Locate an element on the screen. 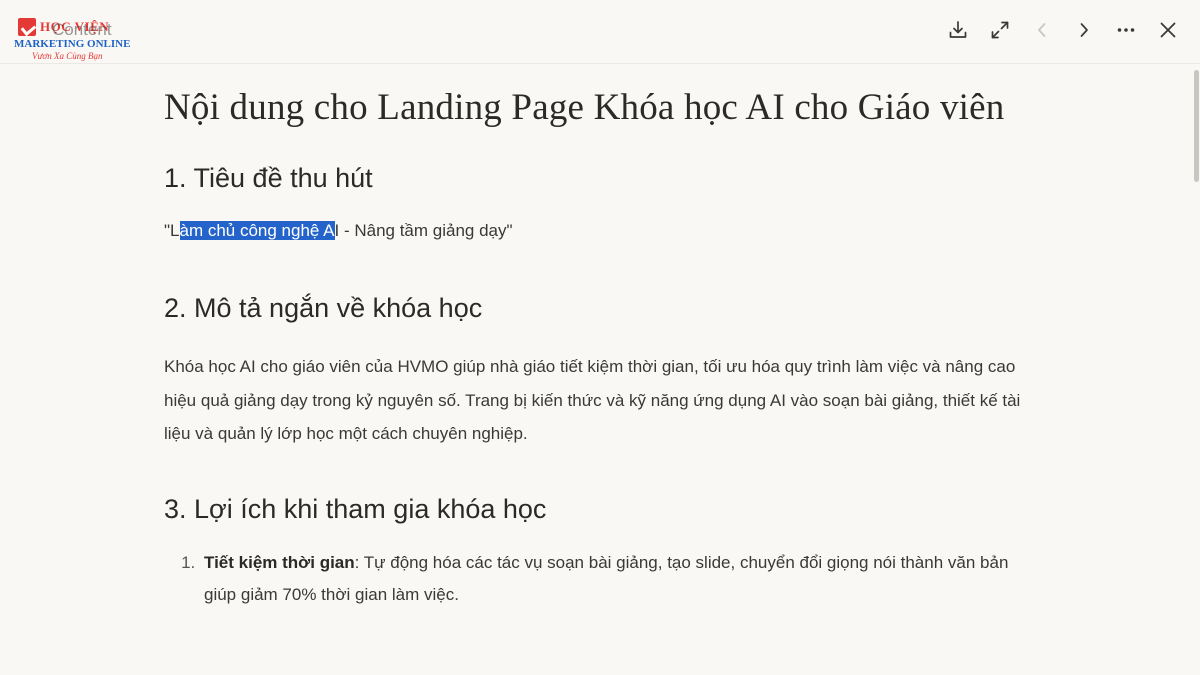 The image size is (1200, 675). section-heading-2: 2. Mô tả ngắn về khóa học is located at coordinates (323, 308).